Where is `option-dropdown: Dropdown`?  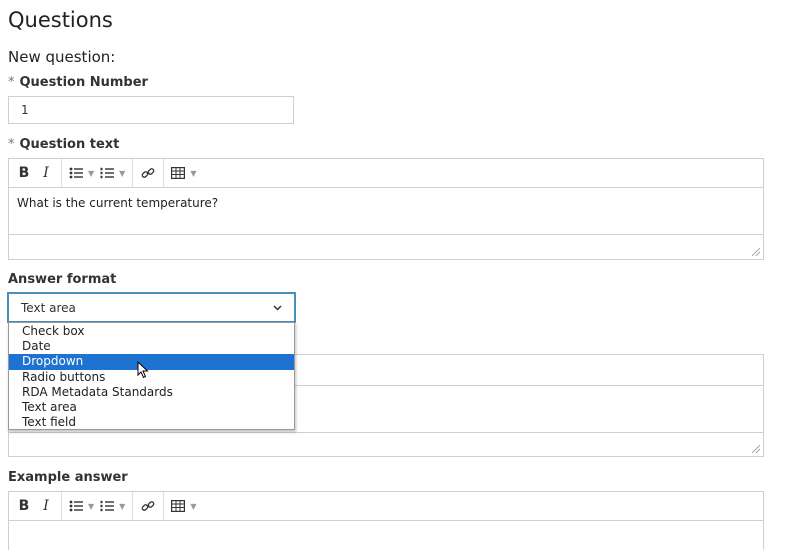 option-dropdown: Dropdown is located at coordinates (151, 362).